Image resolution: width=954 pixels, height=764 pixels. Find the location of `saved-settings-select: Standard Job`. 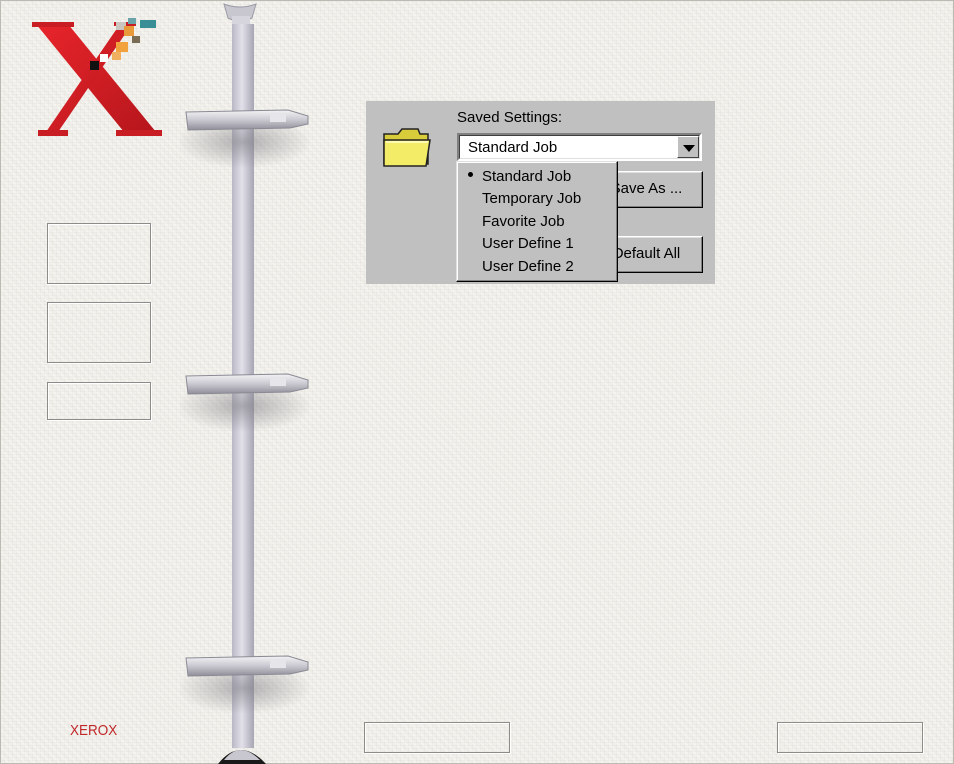

saved-settings-select: Standard Job is located at coordinates (579, 147).